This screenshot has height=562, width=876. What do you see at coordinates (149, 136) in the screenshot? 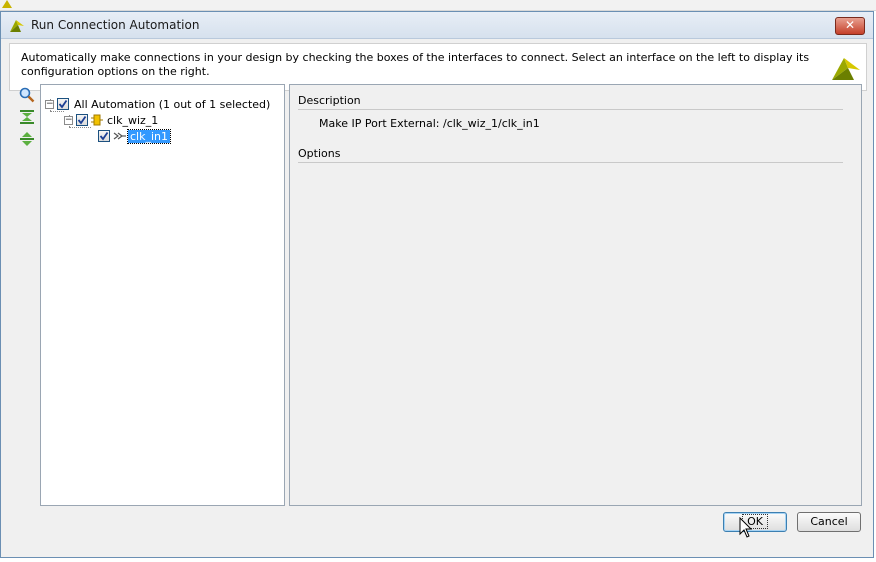
I see `tree-label-port: clk_in1` at bounding box center [149, 136].